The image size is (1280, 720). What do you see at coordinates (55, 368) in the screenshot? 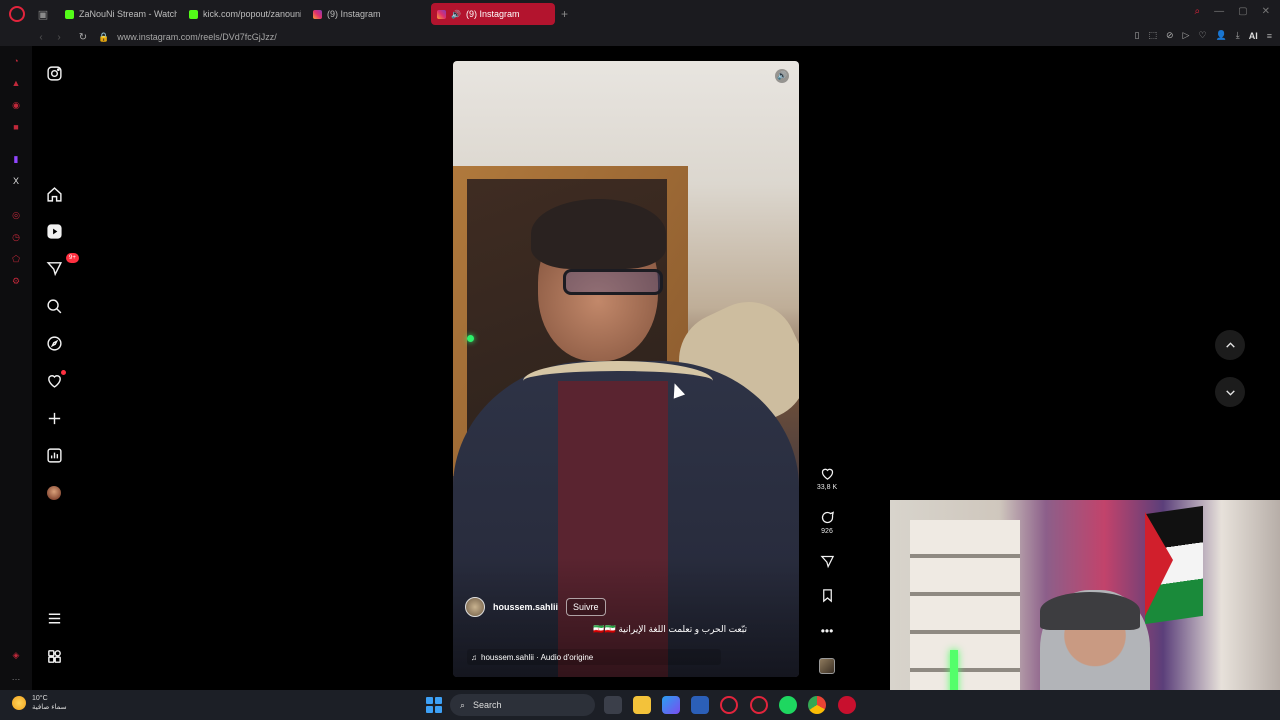
I see `instagram-nav: 9+` at bounding box center [55, 368].